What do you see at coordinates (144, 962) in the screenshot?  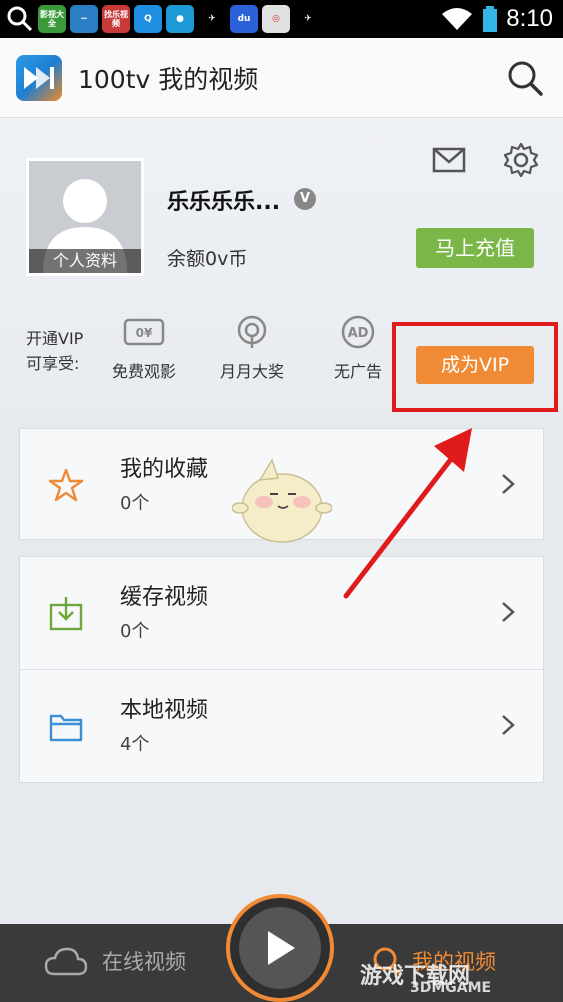 I see `tab-online-label: 在线视频` at bounding box center [144, 962].